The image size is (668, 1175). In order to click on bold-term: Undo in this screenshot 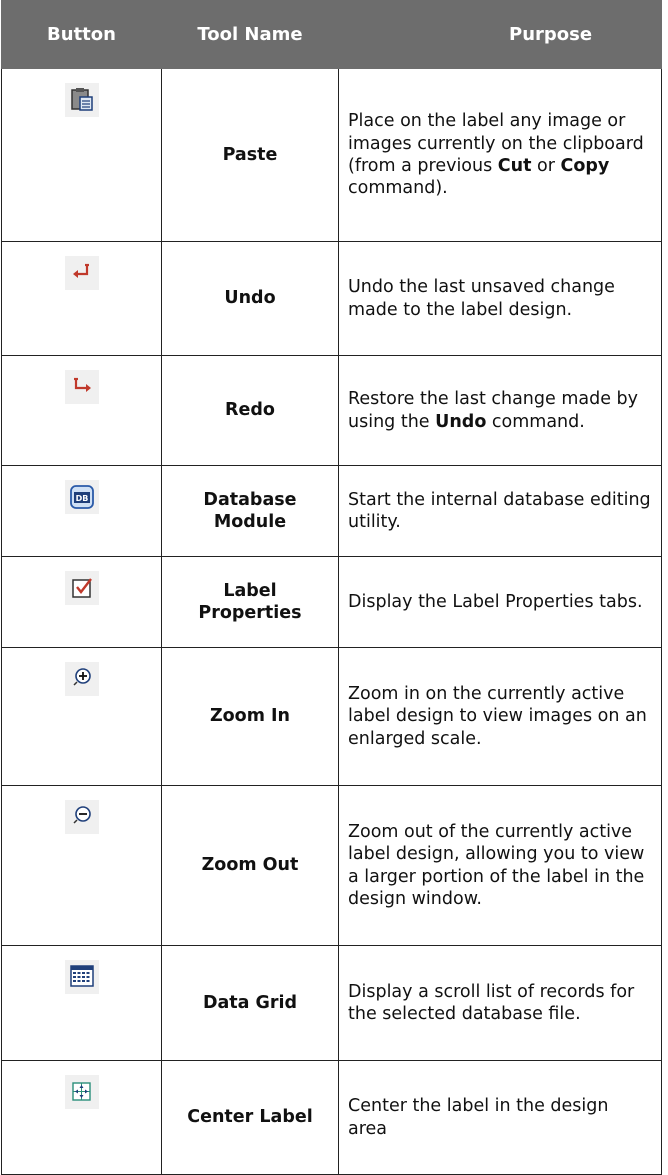, I will do `click(461, 421)`.